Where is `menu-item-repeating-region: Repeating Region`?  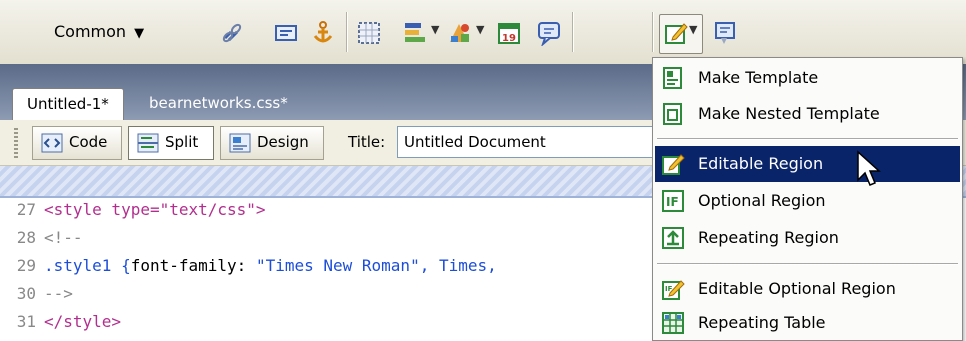
menu-item-repeating-region: Repeating Region is located at coordinates (807, 238).